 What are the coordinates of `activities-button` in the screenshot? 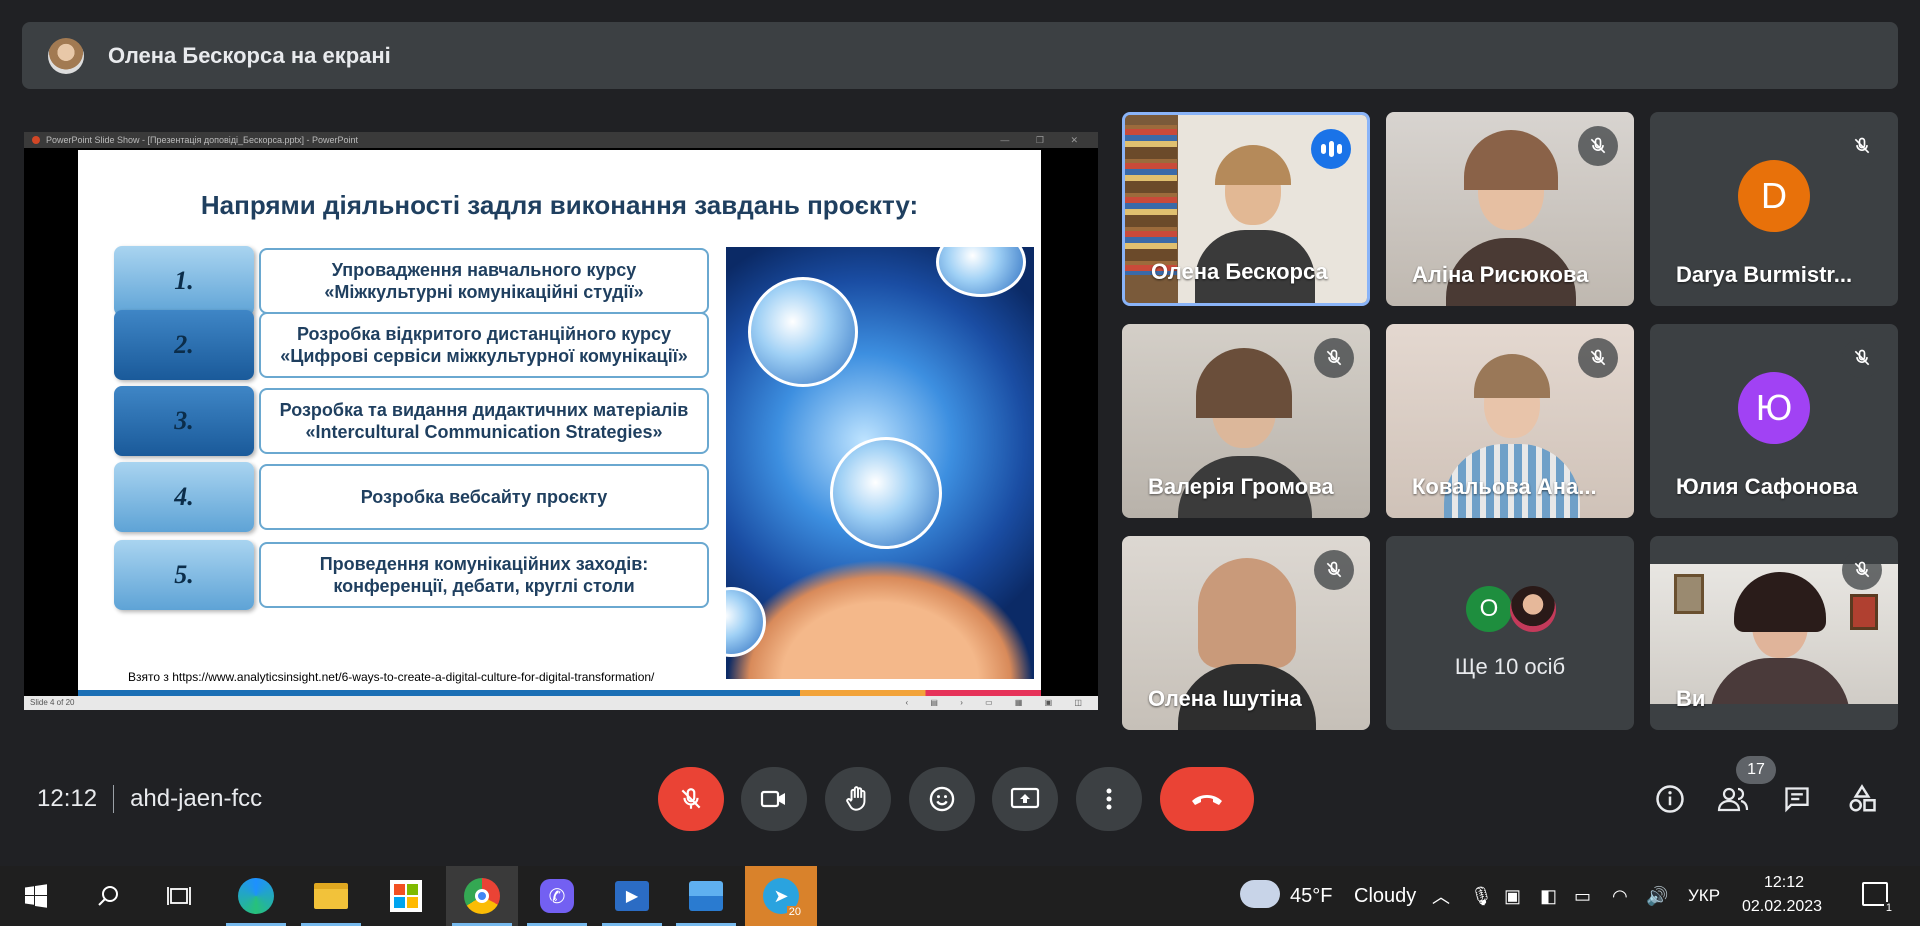 It's located at (1862, 799).